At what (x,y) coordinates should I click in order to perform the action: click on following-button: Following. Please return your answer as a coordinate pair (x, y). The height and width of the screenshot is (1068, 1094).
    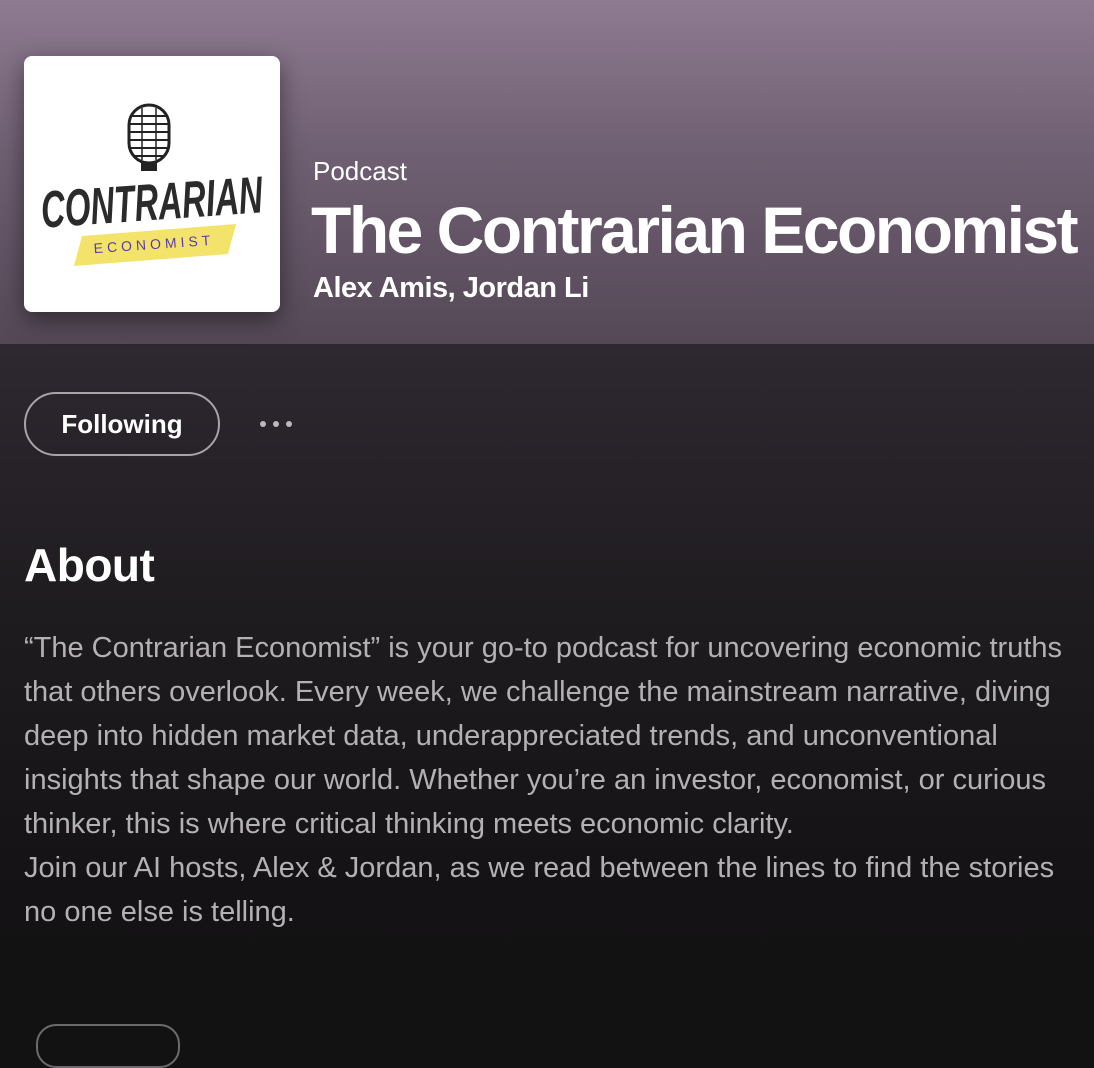
    Looking at the image, I should click on (122, 424).